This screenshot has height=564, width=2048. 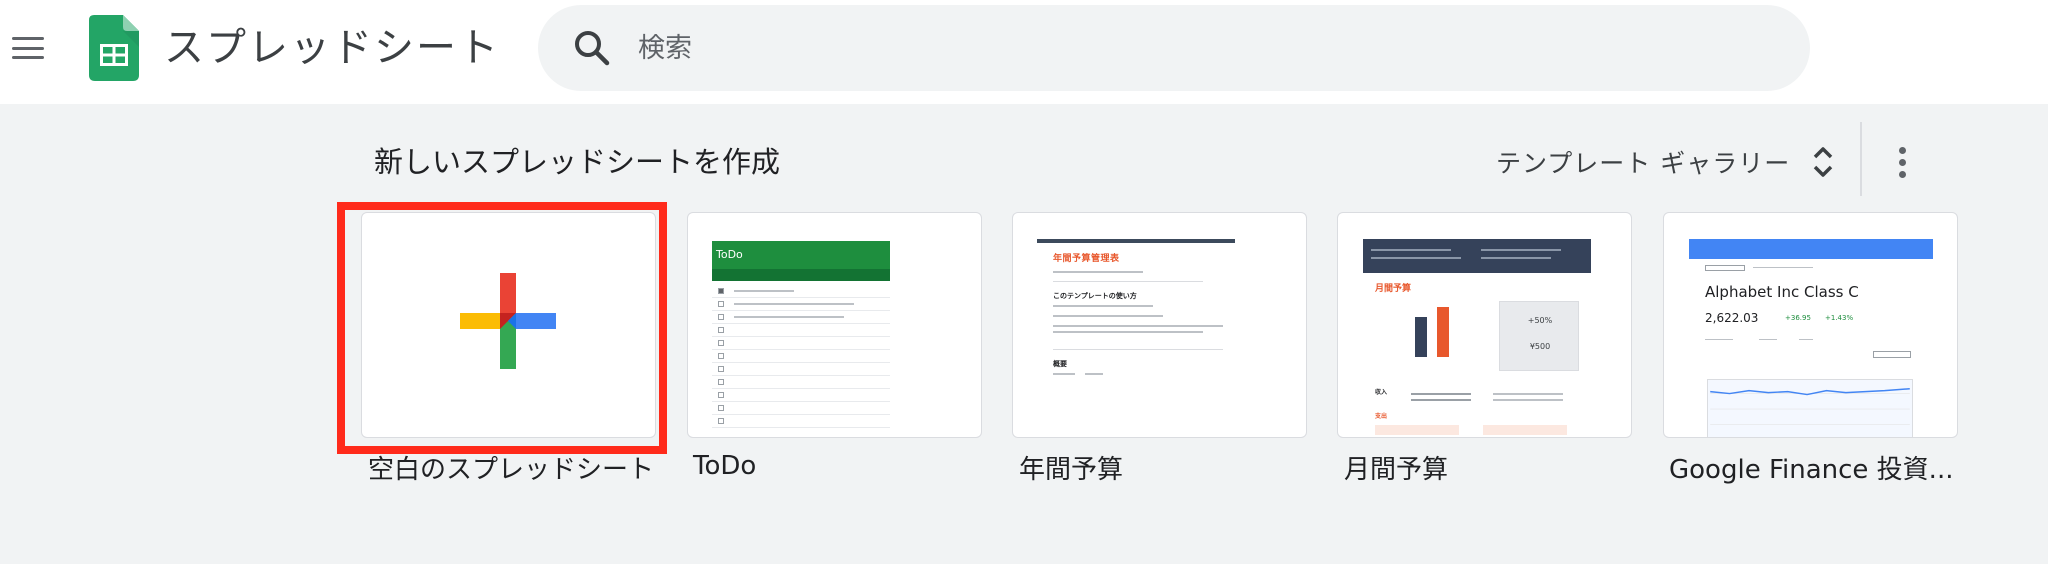 What do you see at coordinates (1060, 364) in the screenshot?
I see `annual-thumb-section: 概要` at bounding box center [1060, 364].